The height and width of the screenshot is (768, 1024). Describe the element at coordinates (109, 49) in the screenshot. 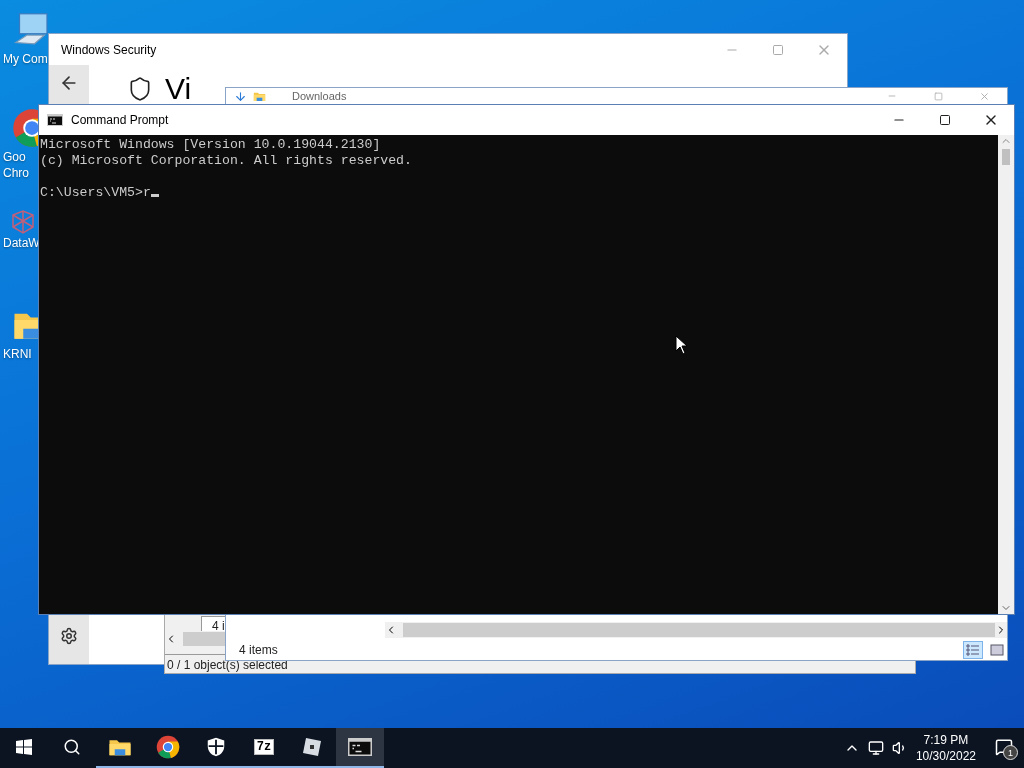

I see `window-title: Windows Security` at that location.